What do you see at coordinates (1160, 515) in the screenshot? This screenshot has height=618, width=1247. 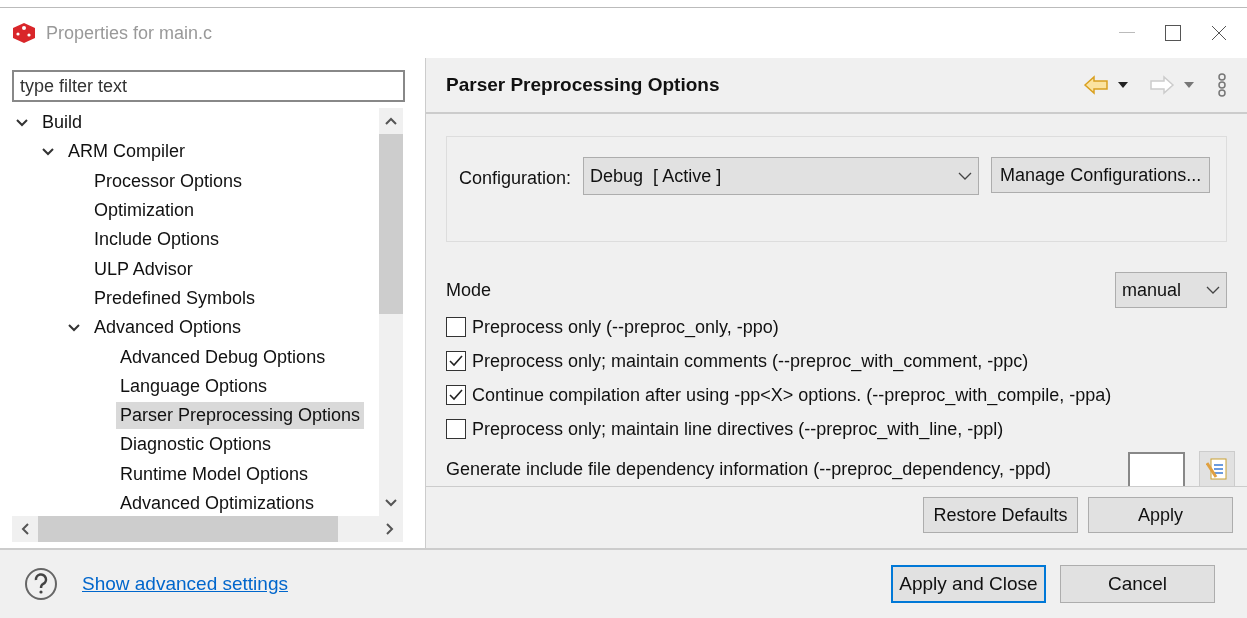 I see `apply-button: Apply` at bounding box center [1160, 515].